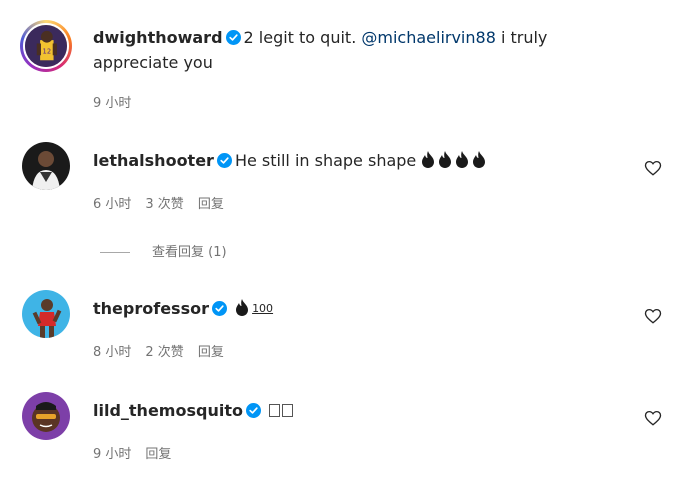  I want to click on view-replies-label: 查看回复 (1), so click(189, 252).